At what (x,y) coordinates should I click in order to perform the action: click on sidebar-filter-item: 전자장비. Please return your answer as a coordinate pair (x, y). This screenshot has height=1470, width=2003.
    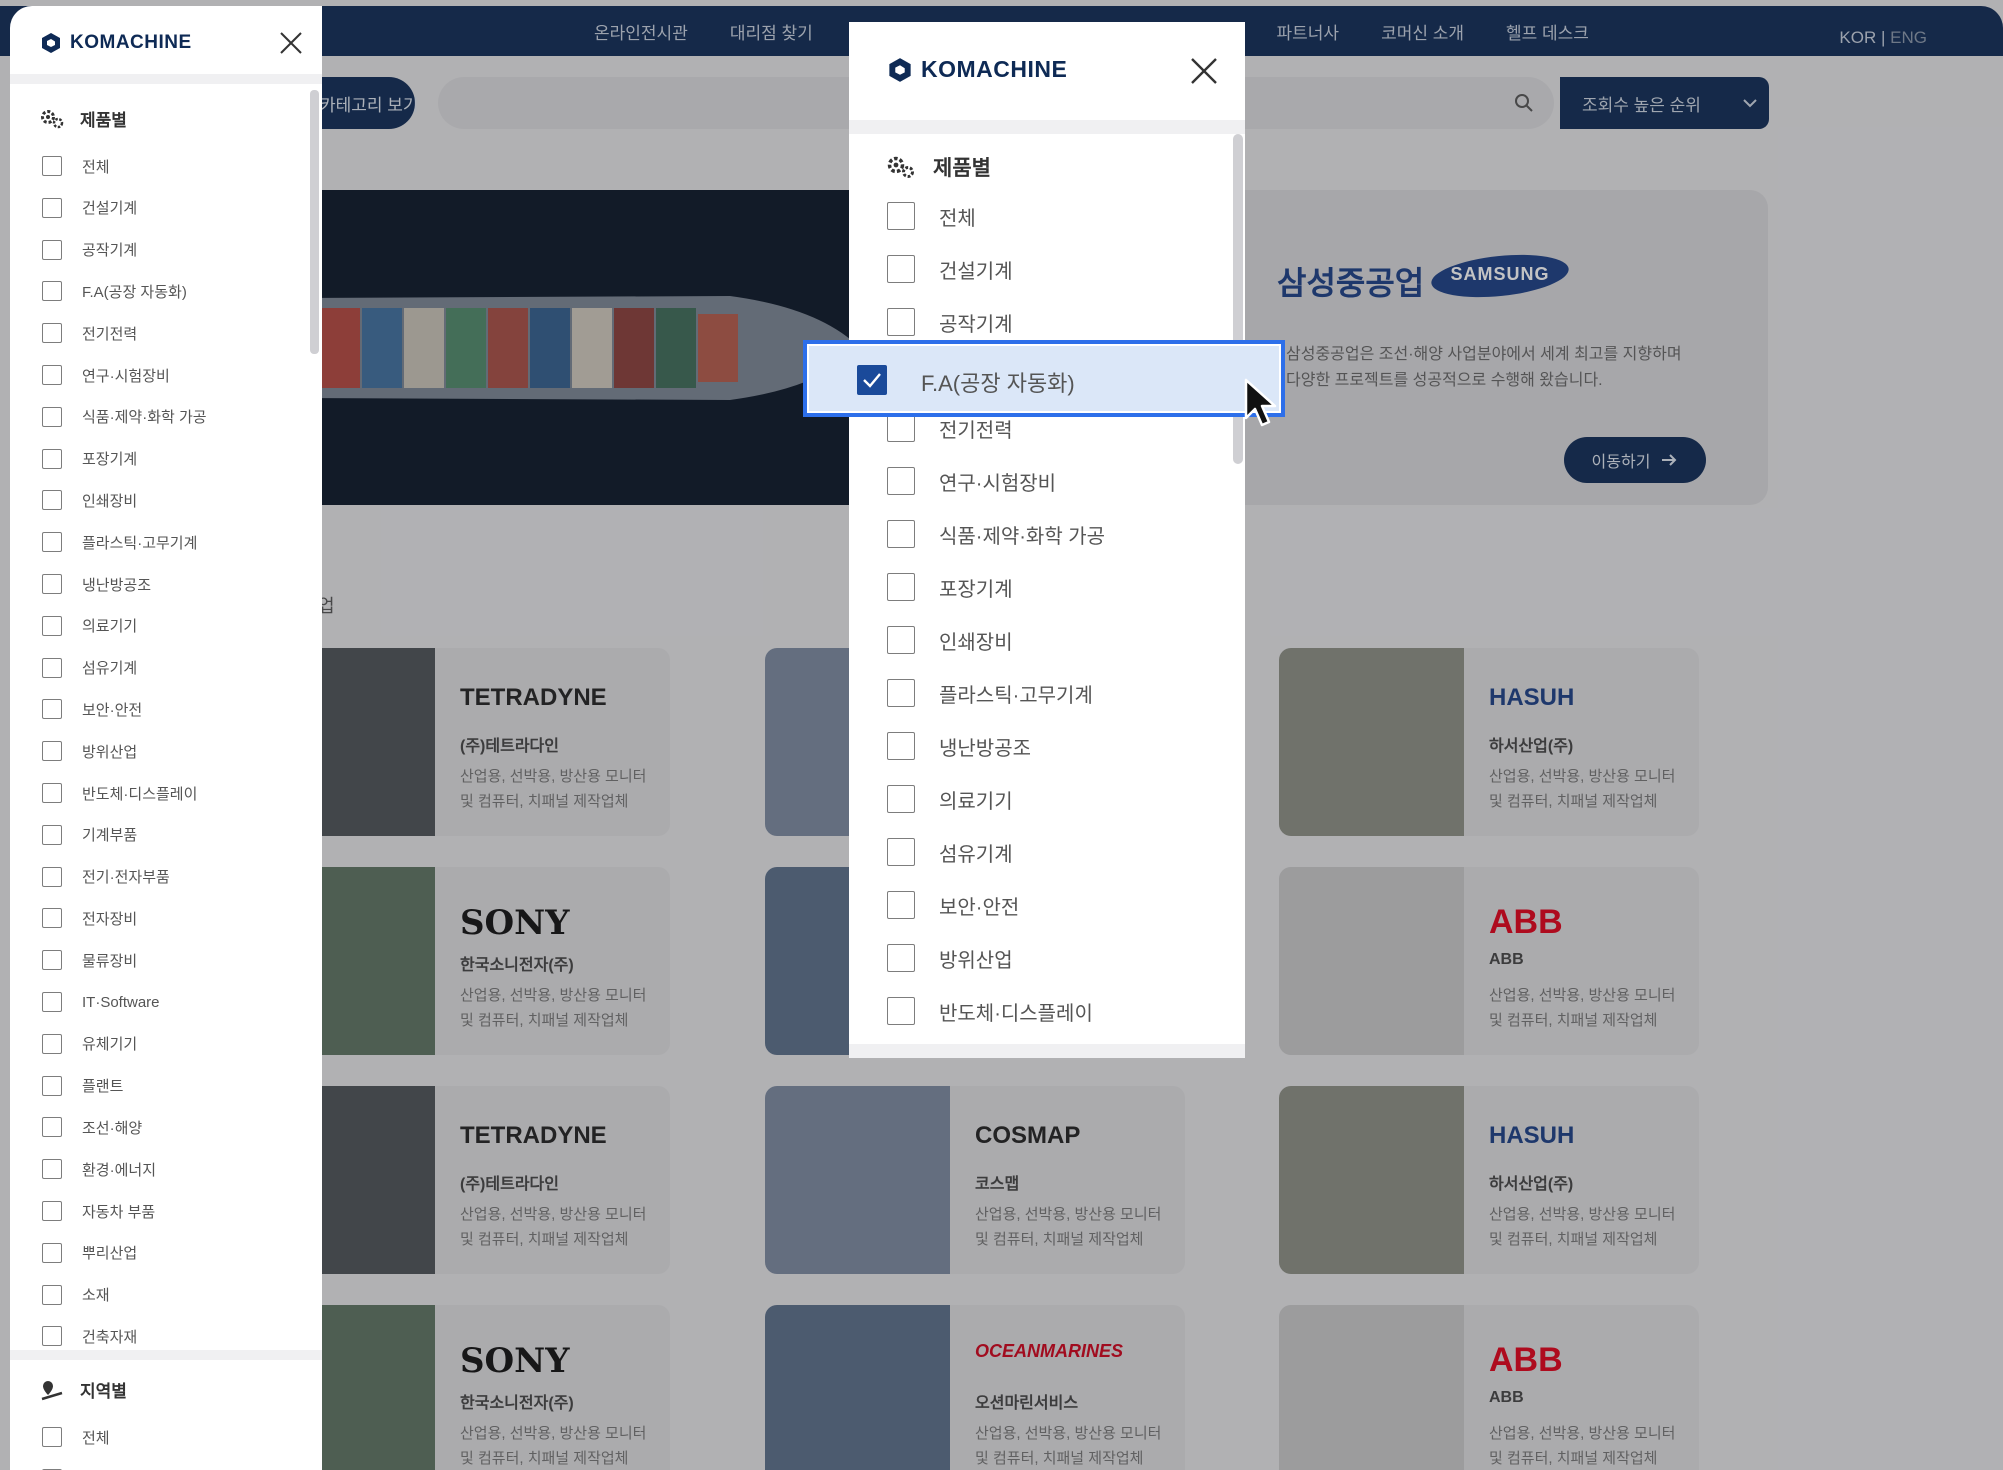
    Looking at the image, I should click on (89, 918).